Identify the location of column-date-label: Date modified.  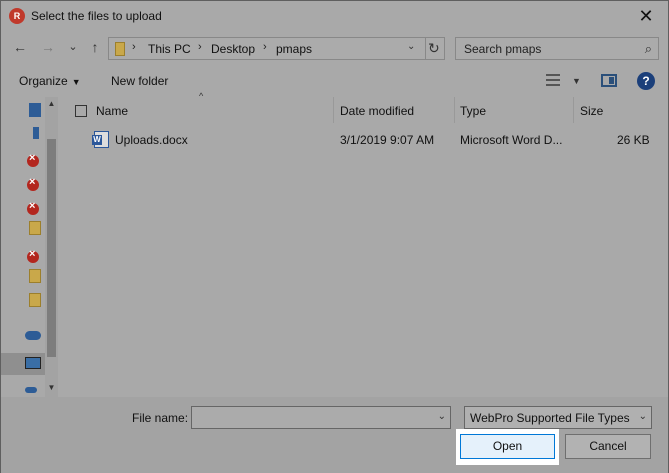
(377, 111).